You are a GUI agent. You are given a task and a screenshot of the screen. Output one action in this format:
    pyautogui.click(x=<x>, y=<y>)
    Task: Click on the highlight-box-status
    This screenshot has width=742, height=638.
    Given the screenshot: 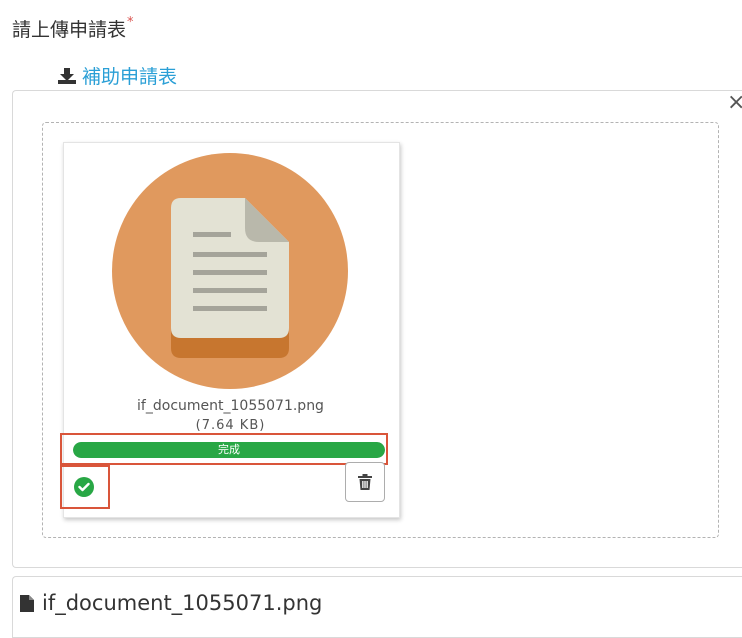 What is the action you would take?
    pyautogui.click(x=85, y=487)
    